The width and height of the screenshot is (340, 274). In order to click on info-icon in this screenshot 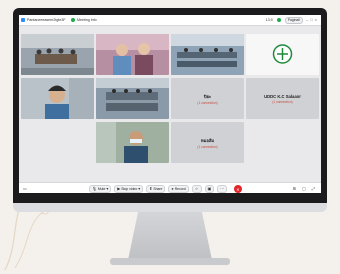, I will do `click(73, 20)`.